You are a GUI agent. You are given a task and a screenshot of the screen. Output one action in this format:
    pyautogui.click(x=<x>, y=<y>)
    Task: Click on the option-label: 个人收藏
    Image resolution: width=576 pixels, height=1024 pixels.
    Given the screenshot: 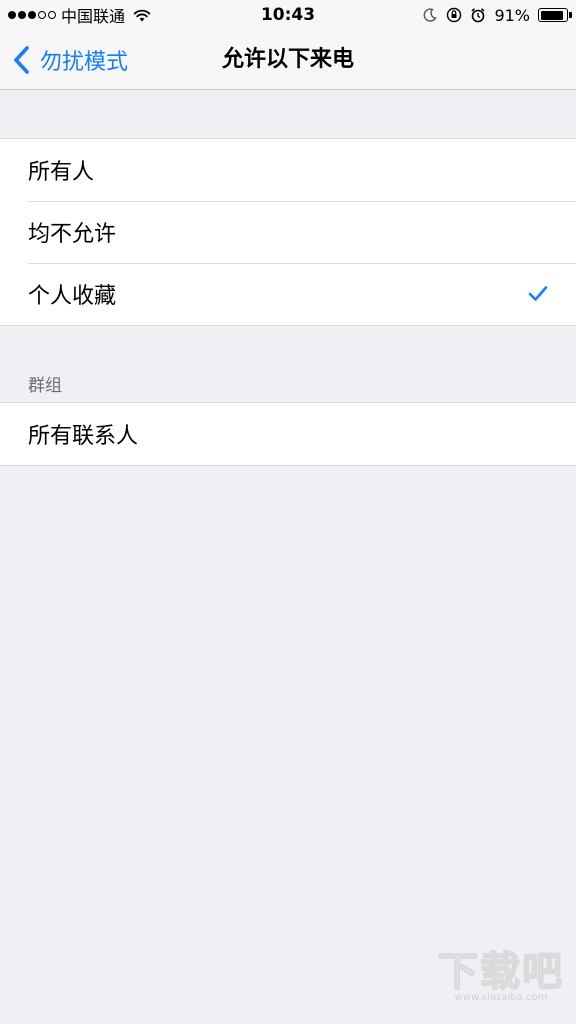 What is the action you would take?
    pyautogui.click(x=72, y=296)
    